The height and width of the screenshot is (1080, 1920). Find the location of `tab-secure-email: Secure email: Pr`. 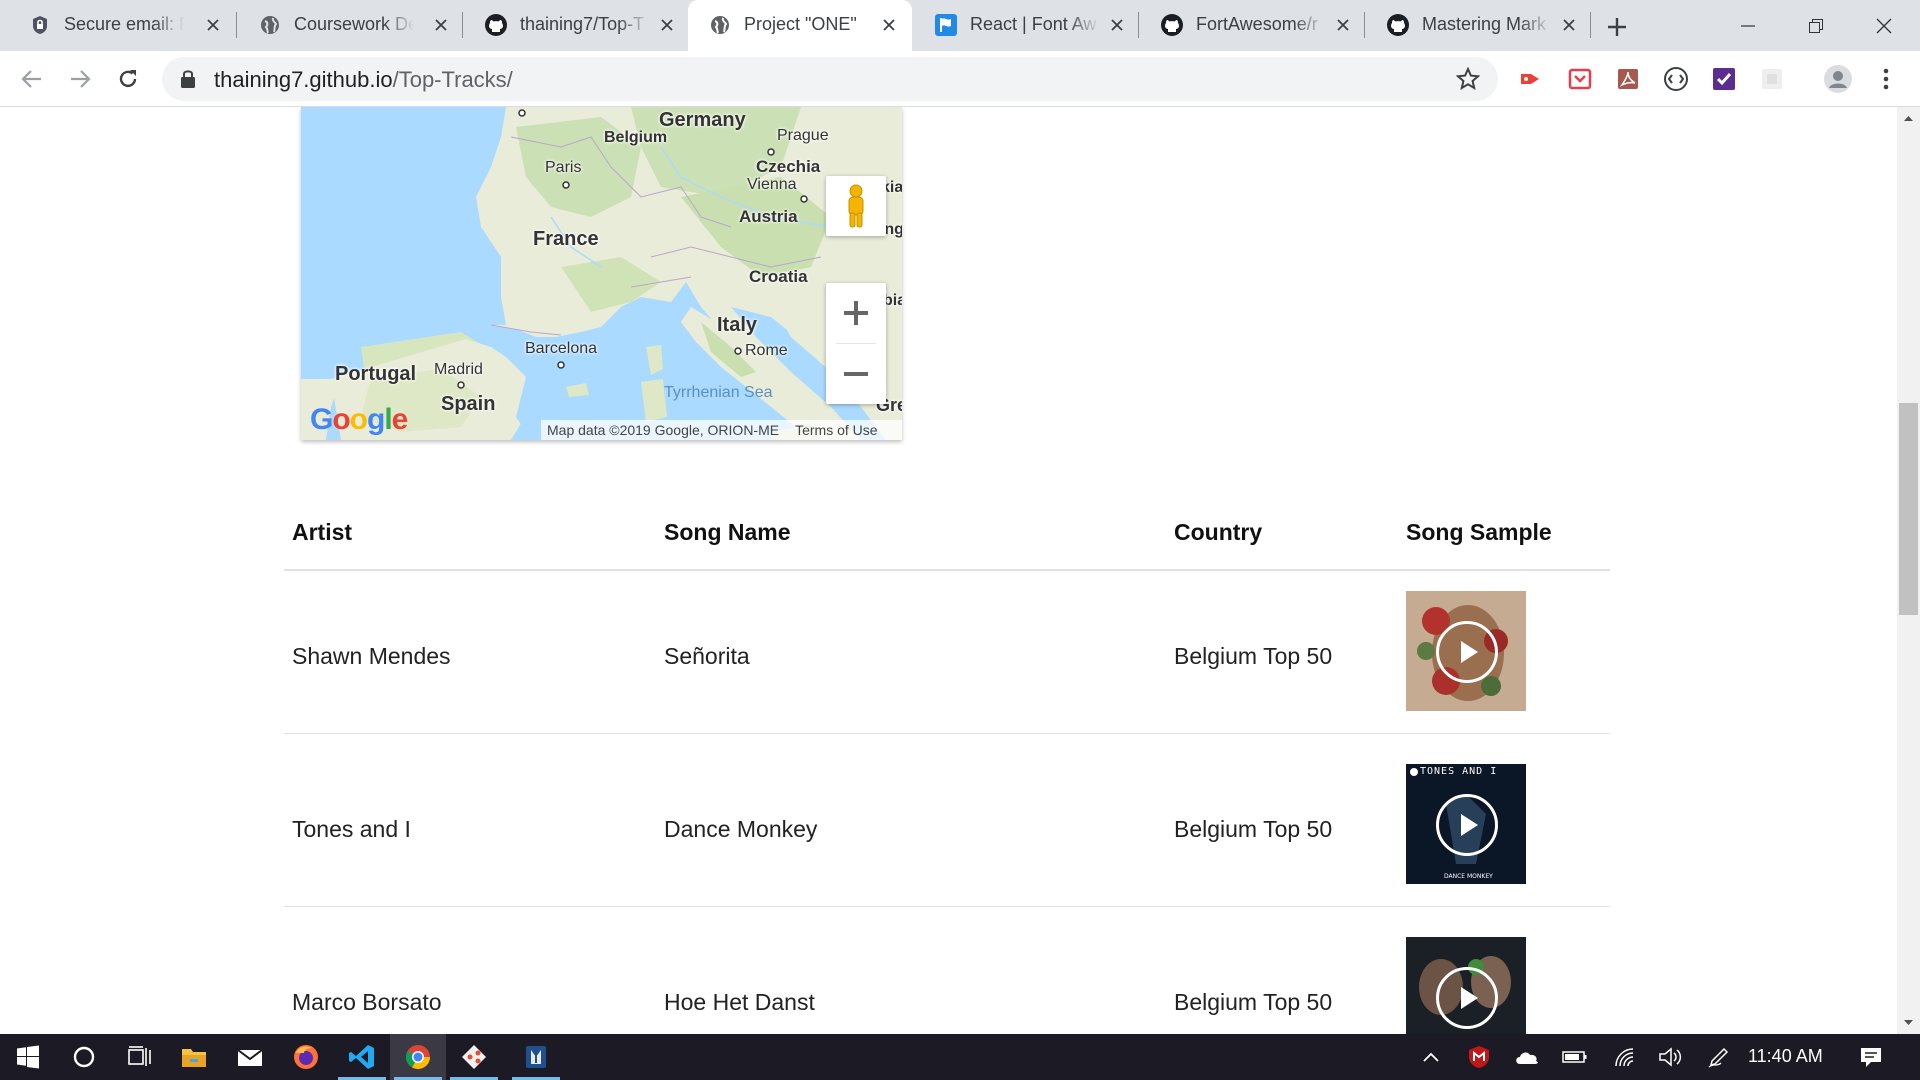

tab-secure-email: Secure email: Pr is located at coordinates (120, 25).